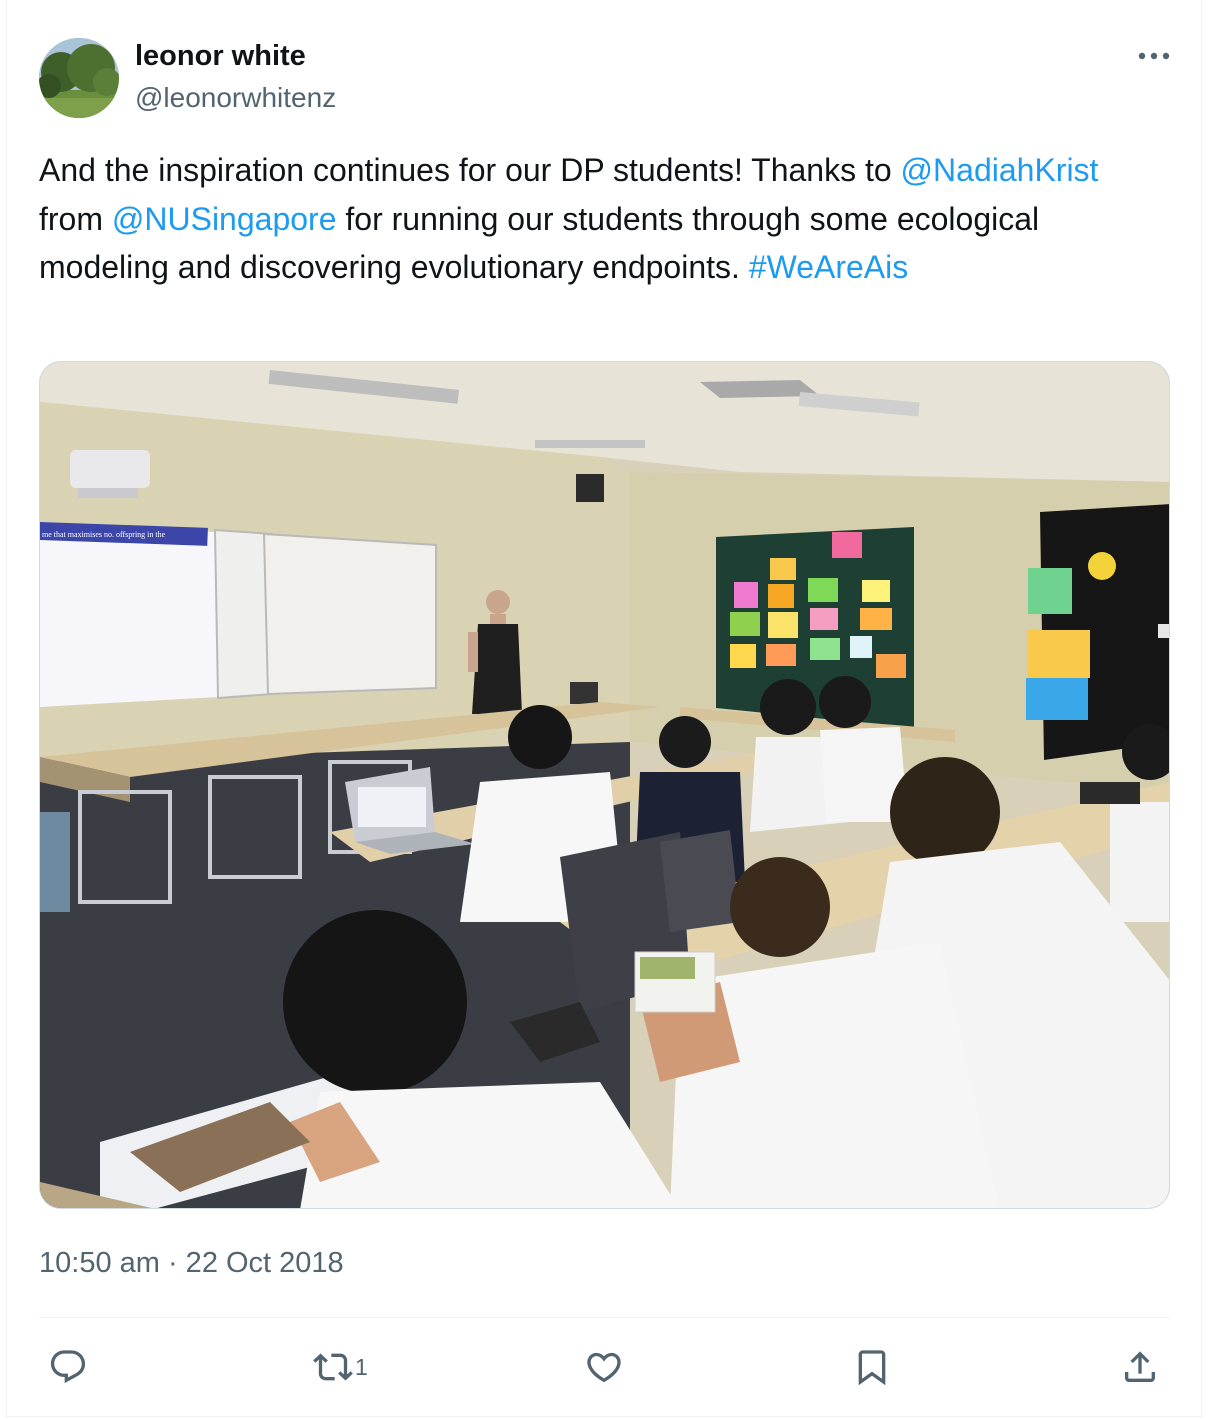 This screenshot has height=1419, width=1213. I want to click on avatar-image, so click(79, 78).